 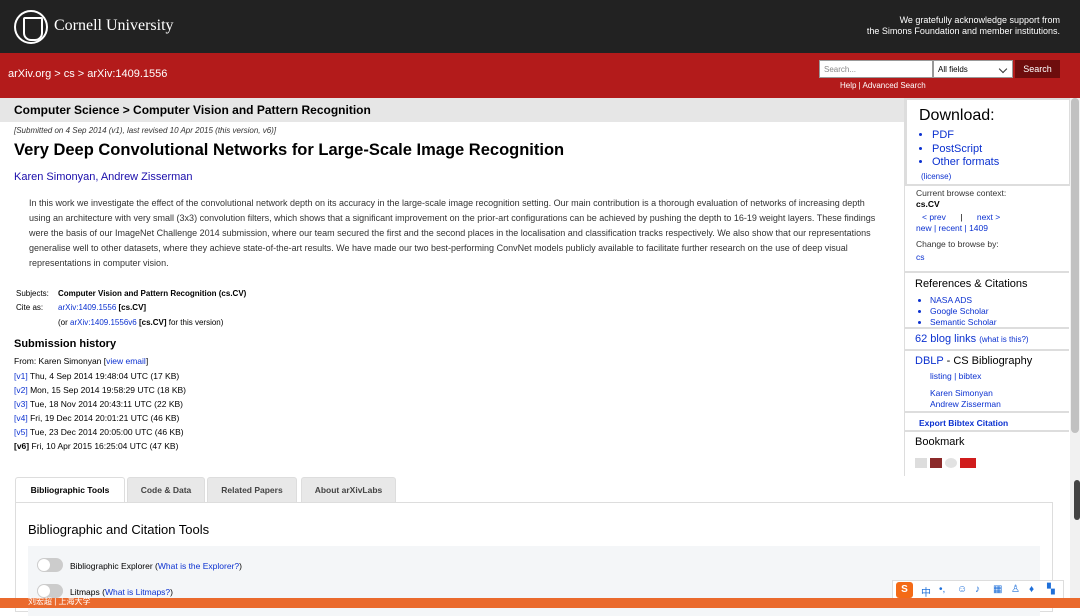 I want to click on explorer-help-link: What is the Explorer?, so click(x=198, y=566).